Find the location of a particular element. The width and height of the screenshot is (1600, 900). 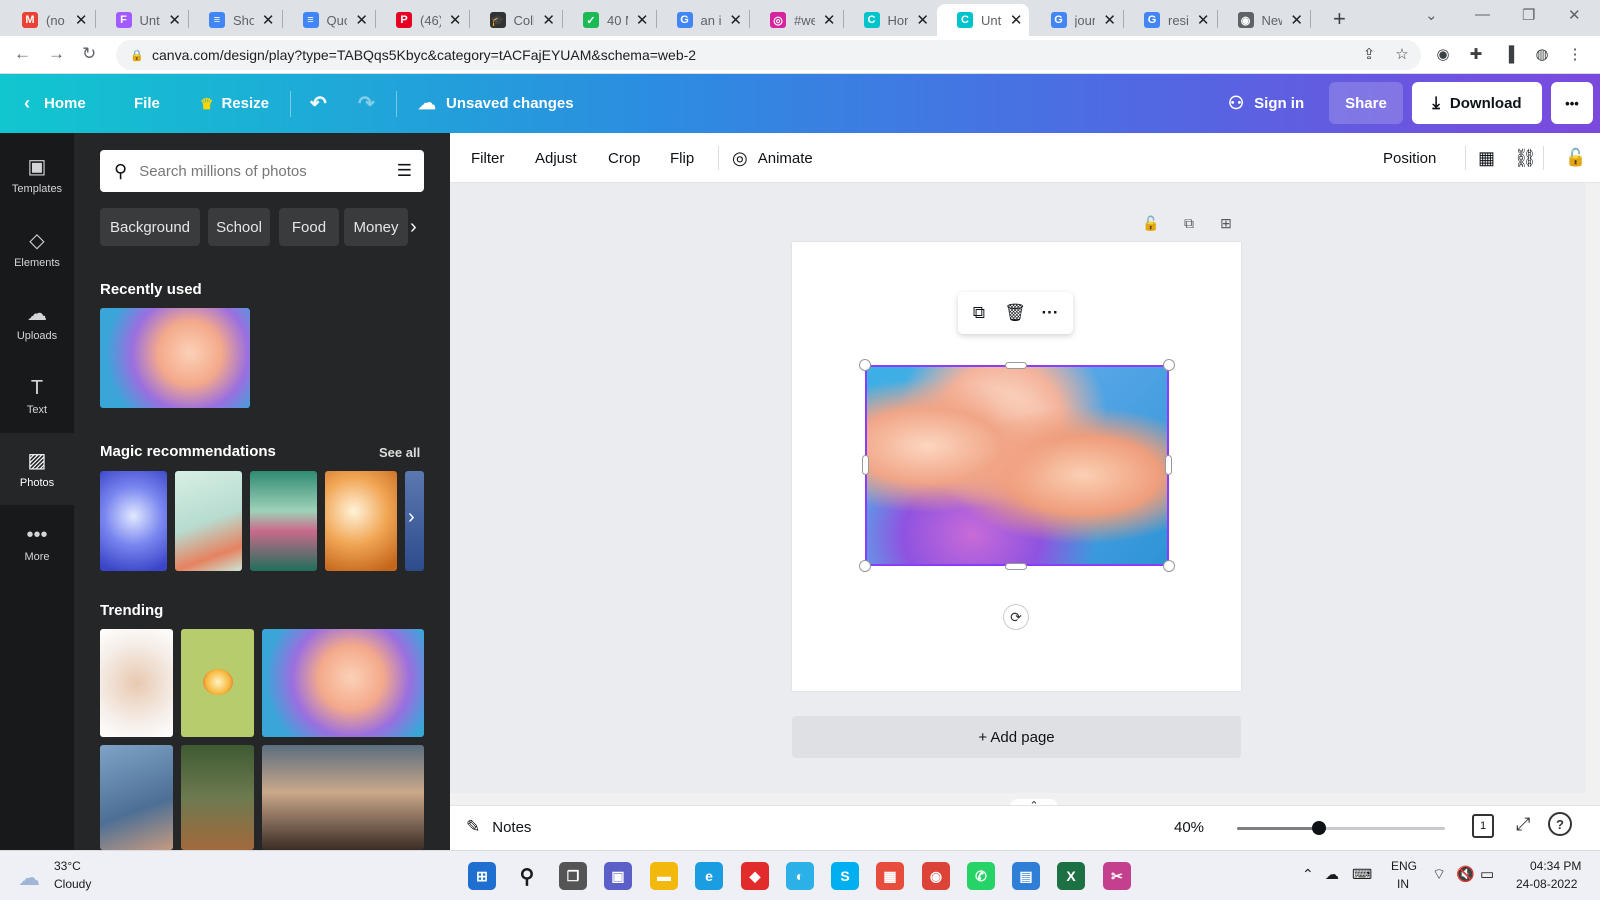

browser-tab: ≡ Quot ✕ is located at coordinates (329, 20).